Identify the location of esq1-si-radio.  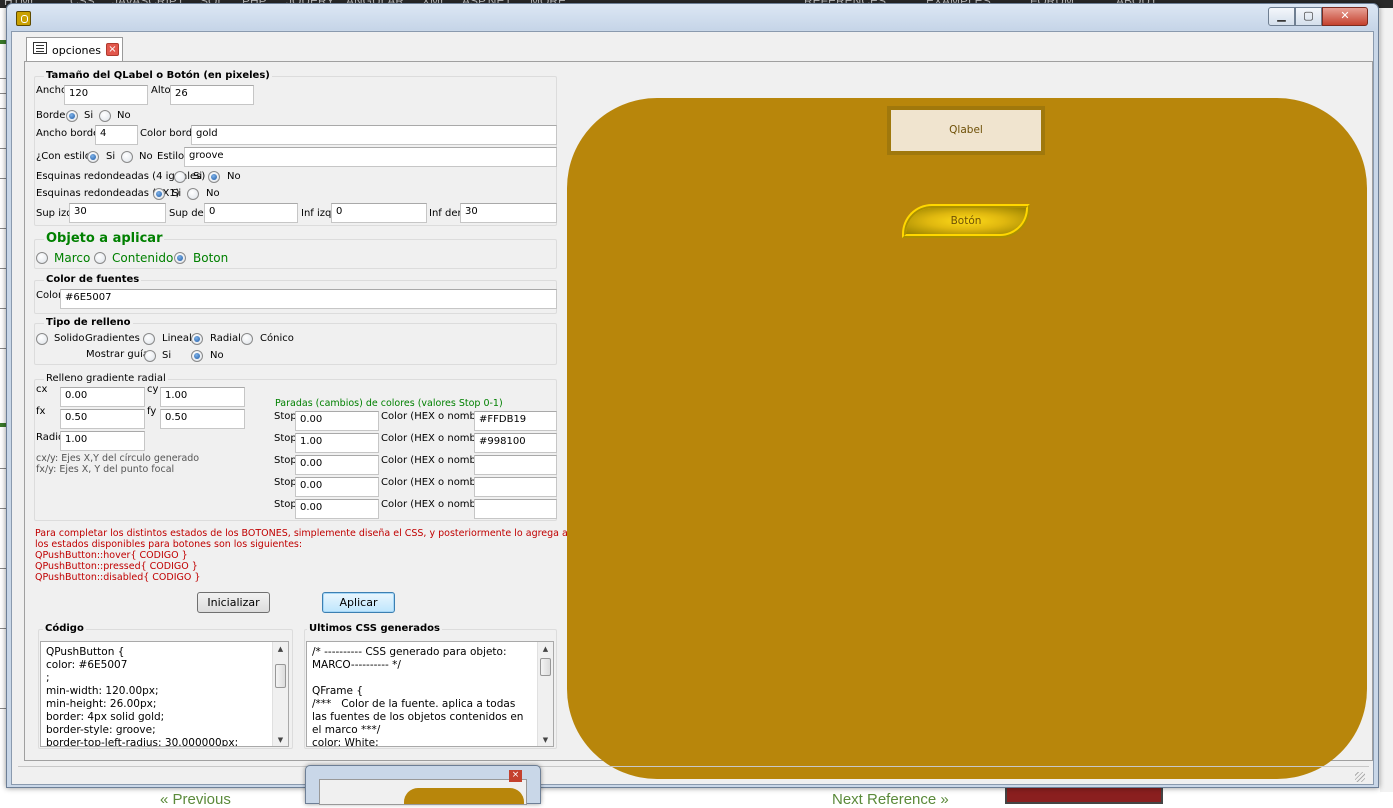
(159, 194).